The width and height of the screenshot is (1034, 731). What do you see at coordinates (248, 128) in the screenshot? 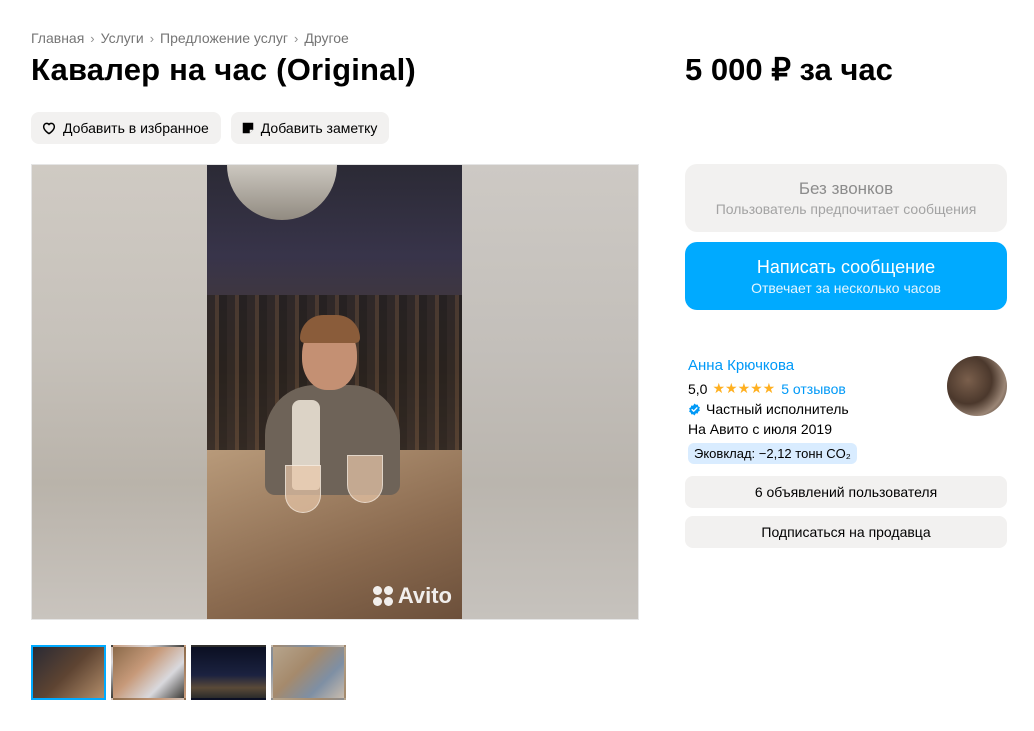
I see `note-icon` at bounding box center [248, 128].